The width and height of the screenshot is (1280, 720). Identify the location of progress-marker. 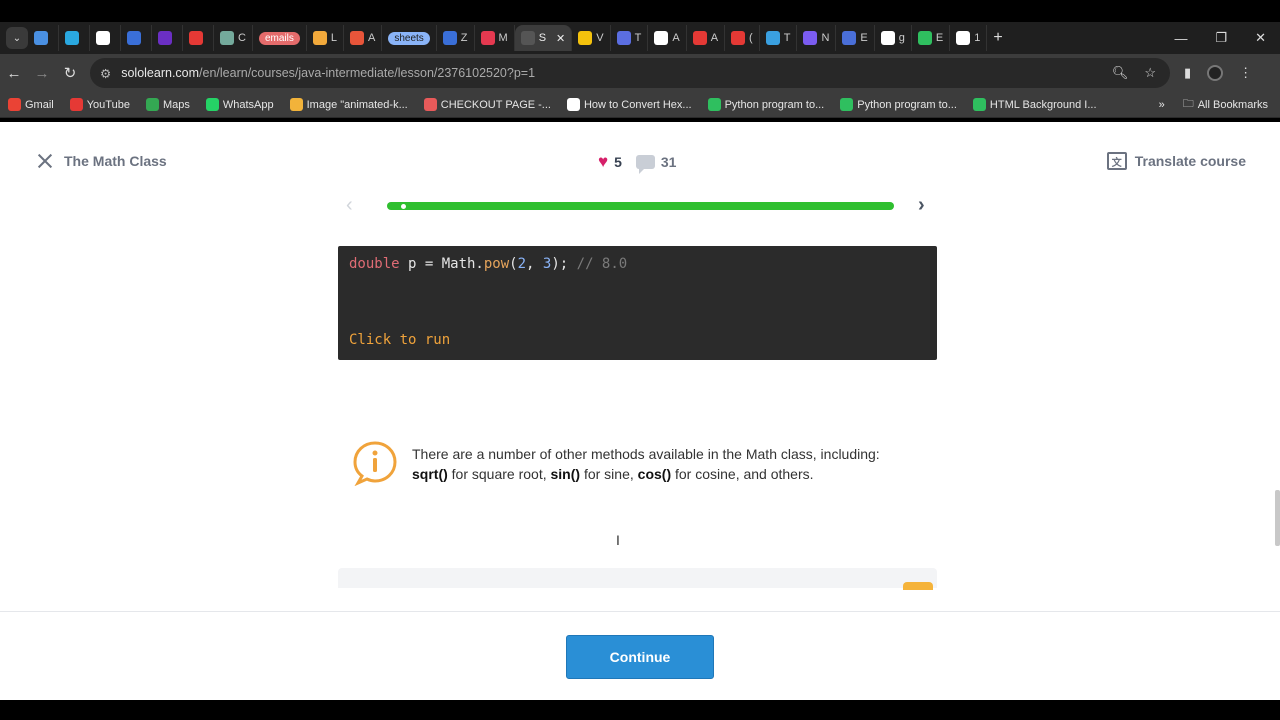
(403, 206).